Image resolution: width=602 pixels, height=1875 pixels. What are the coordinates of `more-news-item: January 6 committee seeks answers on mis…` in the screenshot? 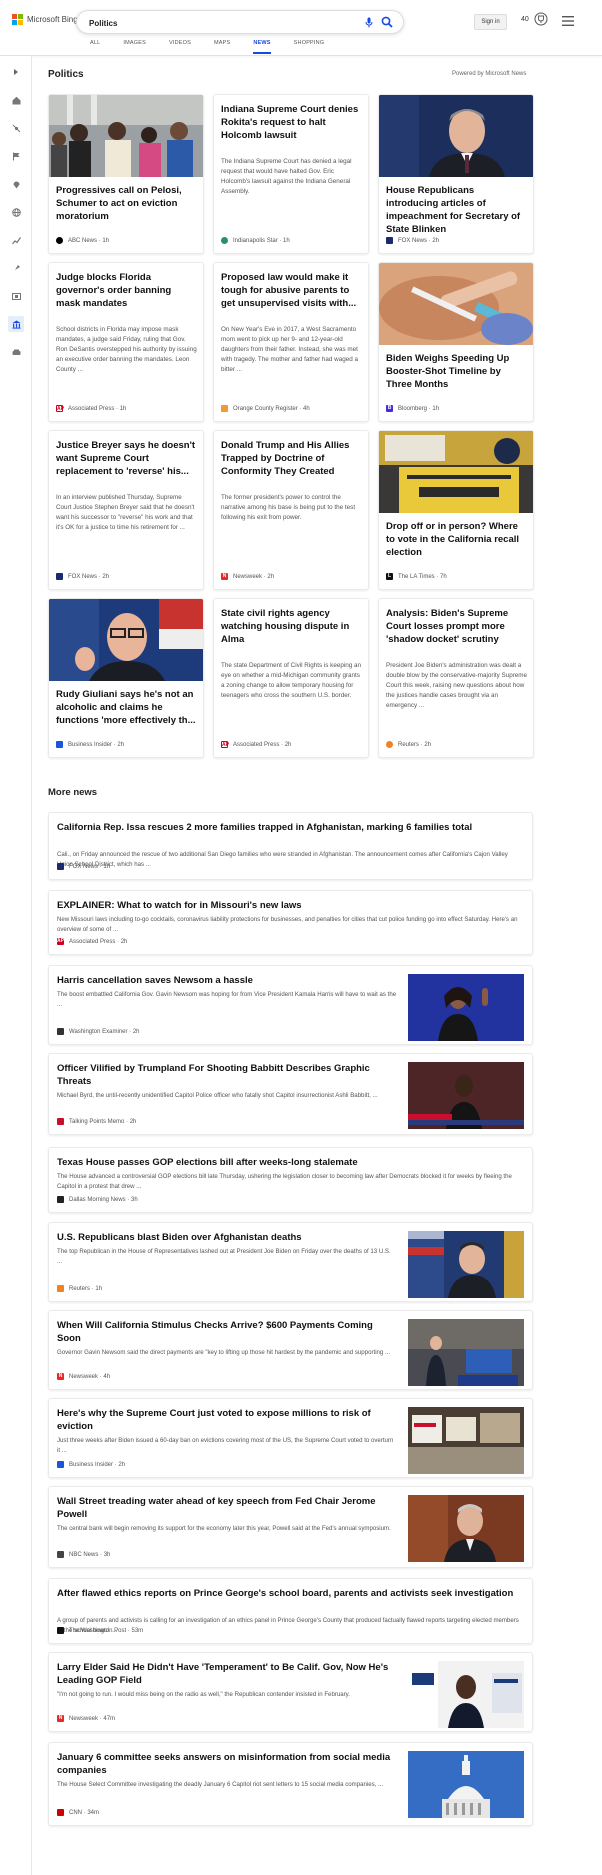 It's located at (290, 1784).